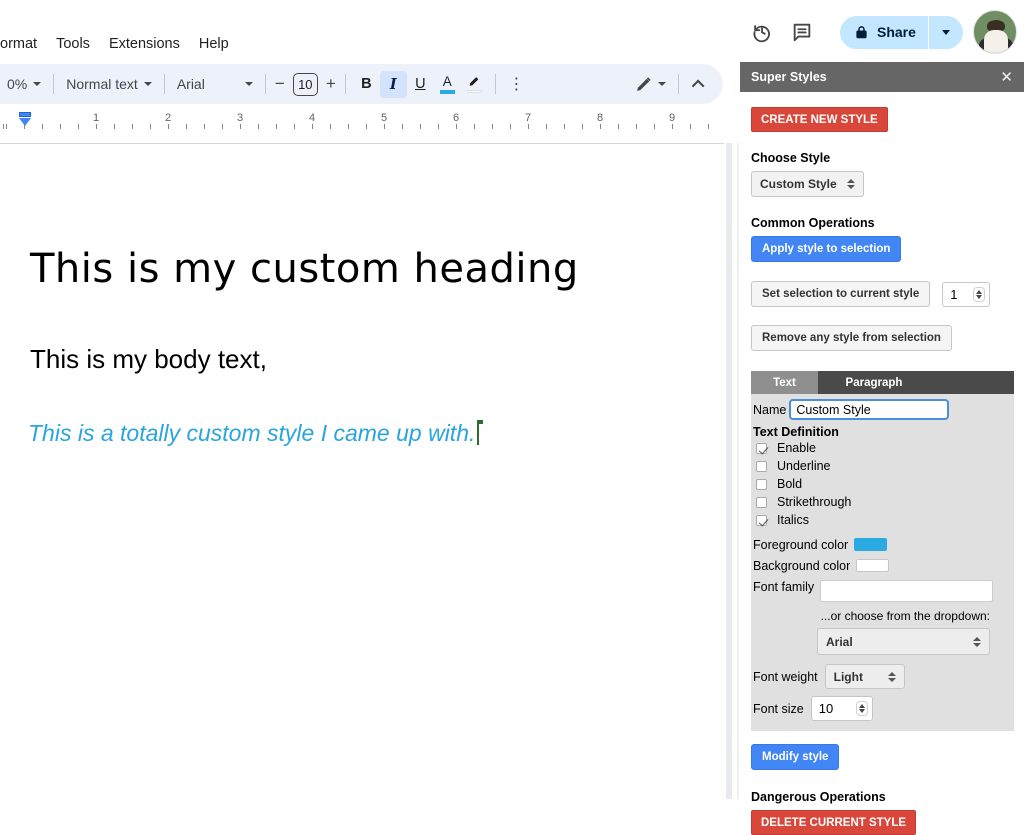 The width and height of the screenshot is (1024, 835). What do you see at coordinates (214, 44) in the screenshot?
I see `menu-help: Help` at bounding box center [214, 44].